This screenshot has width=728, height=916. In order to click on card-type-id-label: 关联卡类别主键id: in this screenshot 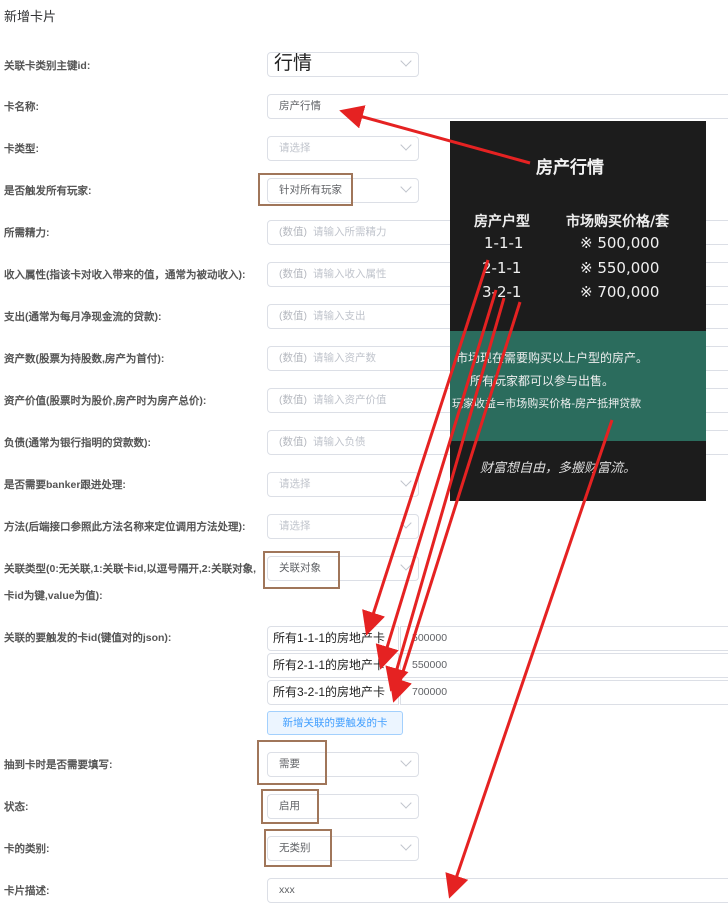, I will do `click(47, 66)`.